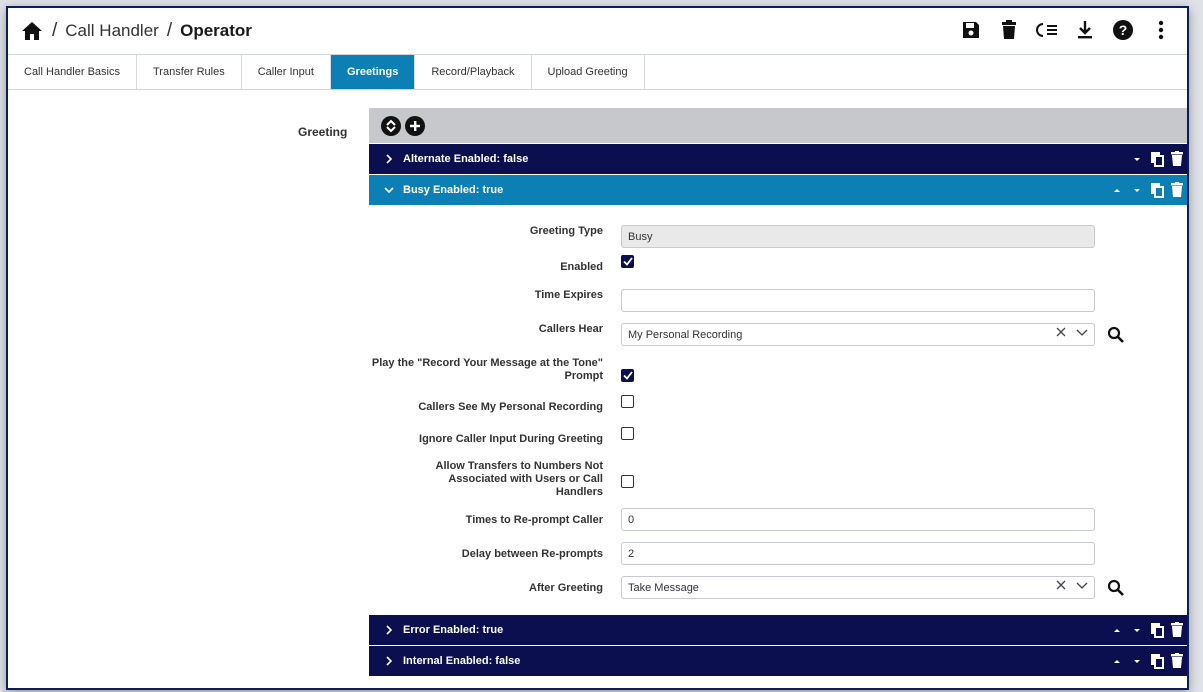  Describe the element at coordinates (627, 433) in the screenshot. I see `ignore-caller-input-checkbox` at that location.